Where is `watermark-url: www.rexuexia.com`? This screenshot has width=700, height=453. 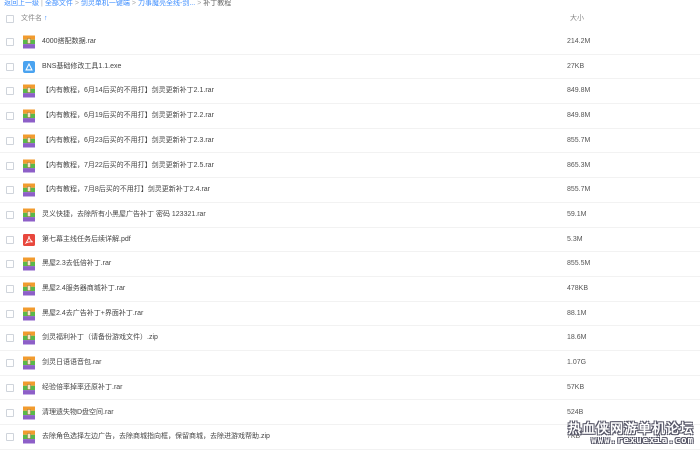 watermark-url: www.rexuexia.com is located at coordinates (642, 441).